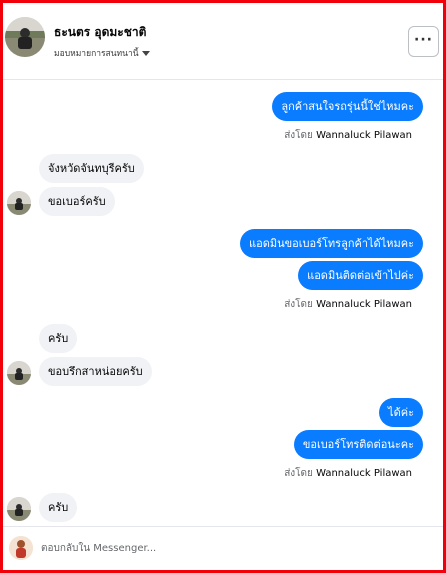 This screenshot has width=446, height=573. I want to click on incoming-message: ขอบรึกสาหน่อยครับ, so click(95, 371).